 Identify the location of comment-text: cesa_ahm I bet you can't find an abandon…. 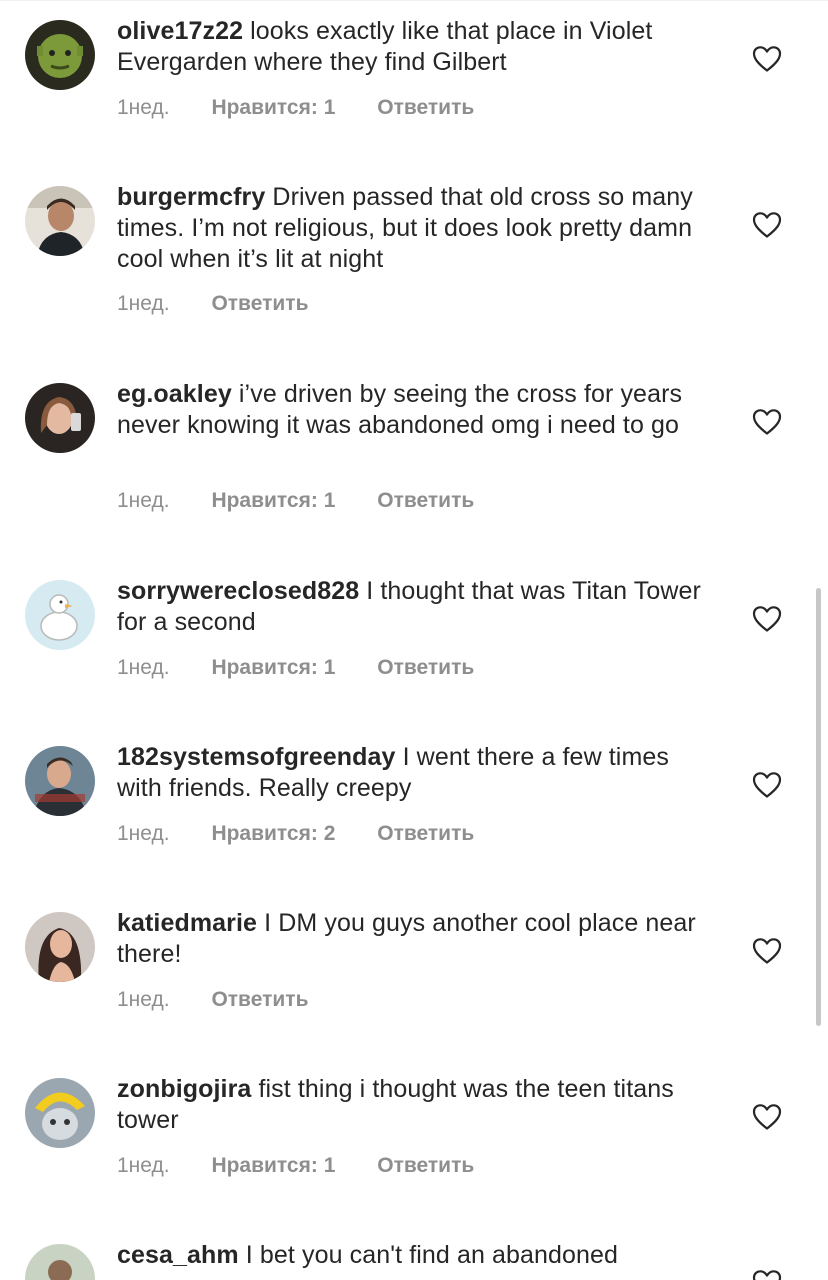
(417, 1255).